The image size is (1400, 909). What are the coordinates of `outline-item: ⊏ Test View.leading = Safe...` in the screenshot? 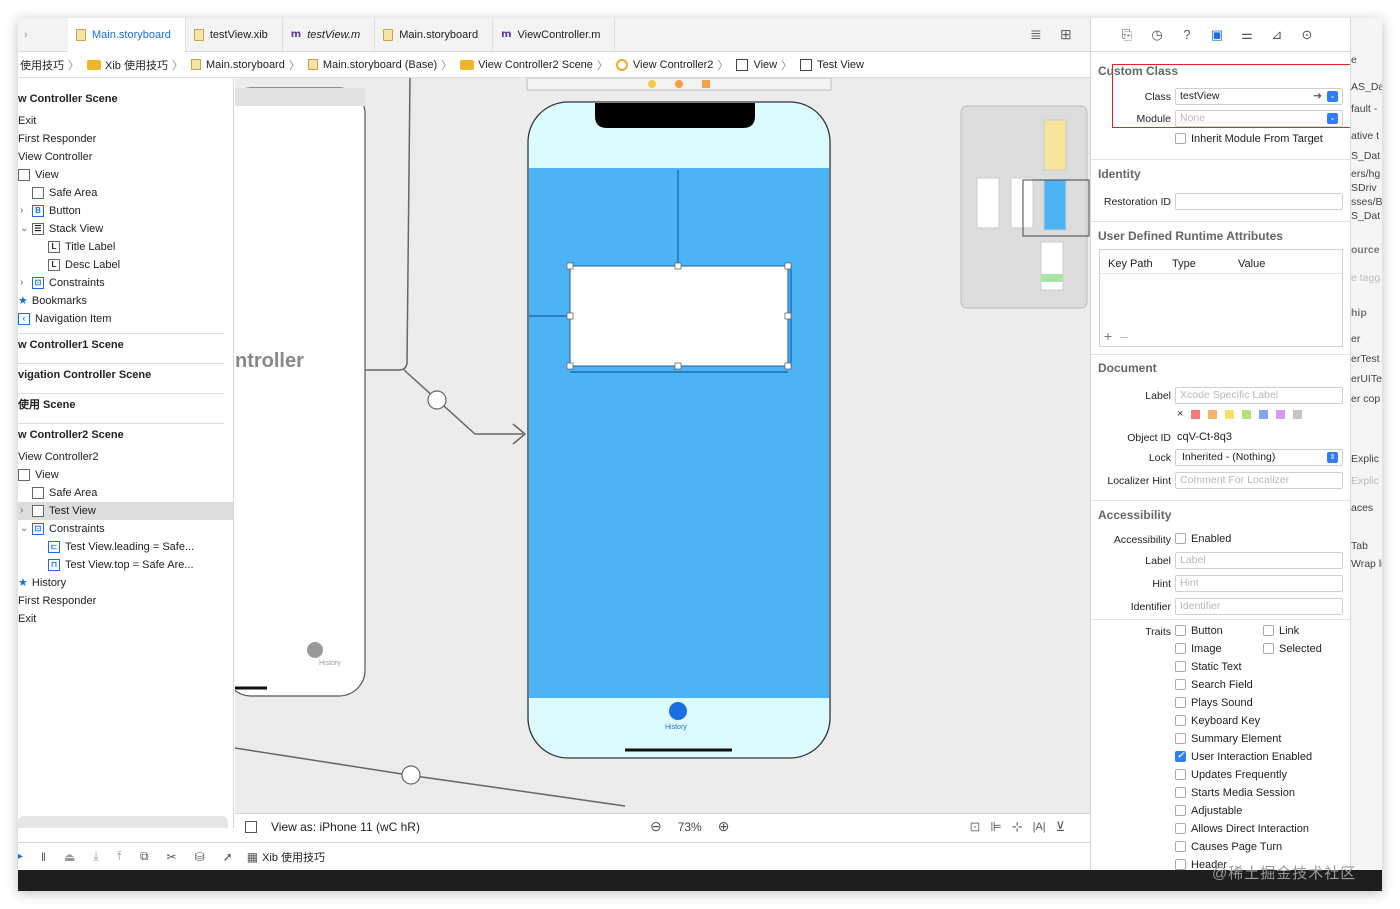 It's located at (125, 547).